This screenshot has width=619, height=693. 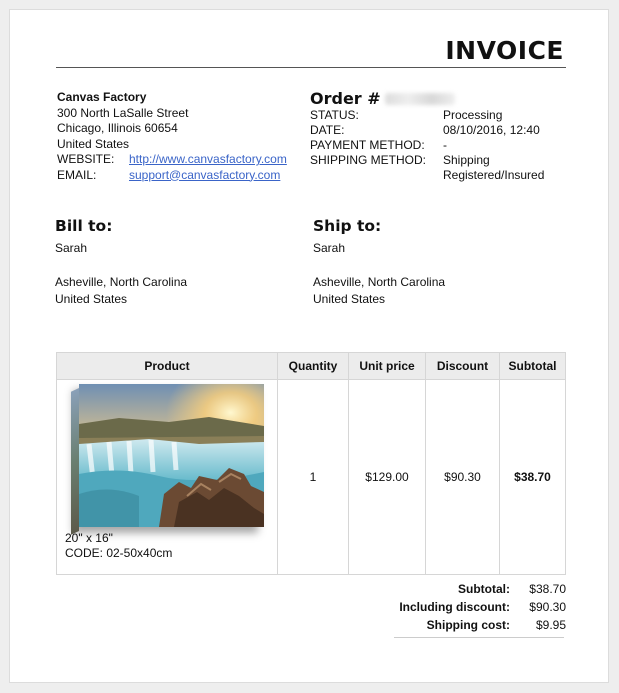 What do you see at coordinates (345, 98) in the screenshot?
I see `order-number-label: Order #` at bounding box center [345, 98].